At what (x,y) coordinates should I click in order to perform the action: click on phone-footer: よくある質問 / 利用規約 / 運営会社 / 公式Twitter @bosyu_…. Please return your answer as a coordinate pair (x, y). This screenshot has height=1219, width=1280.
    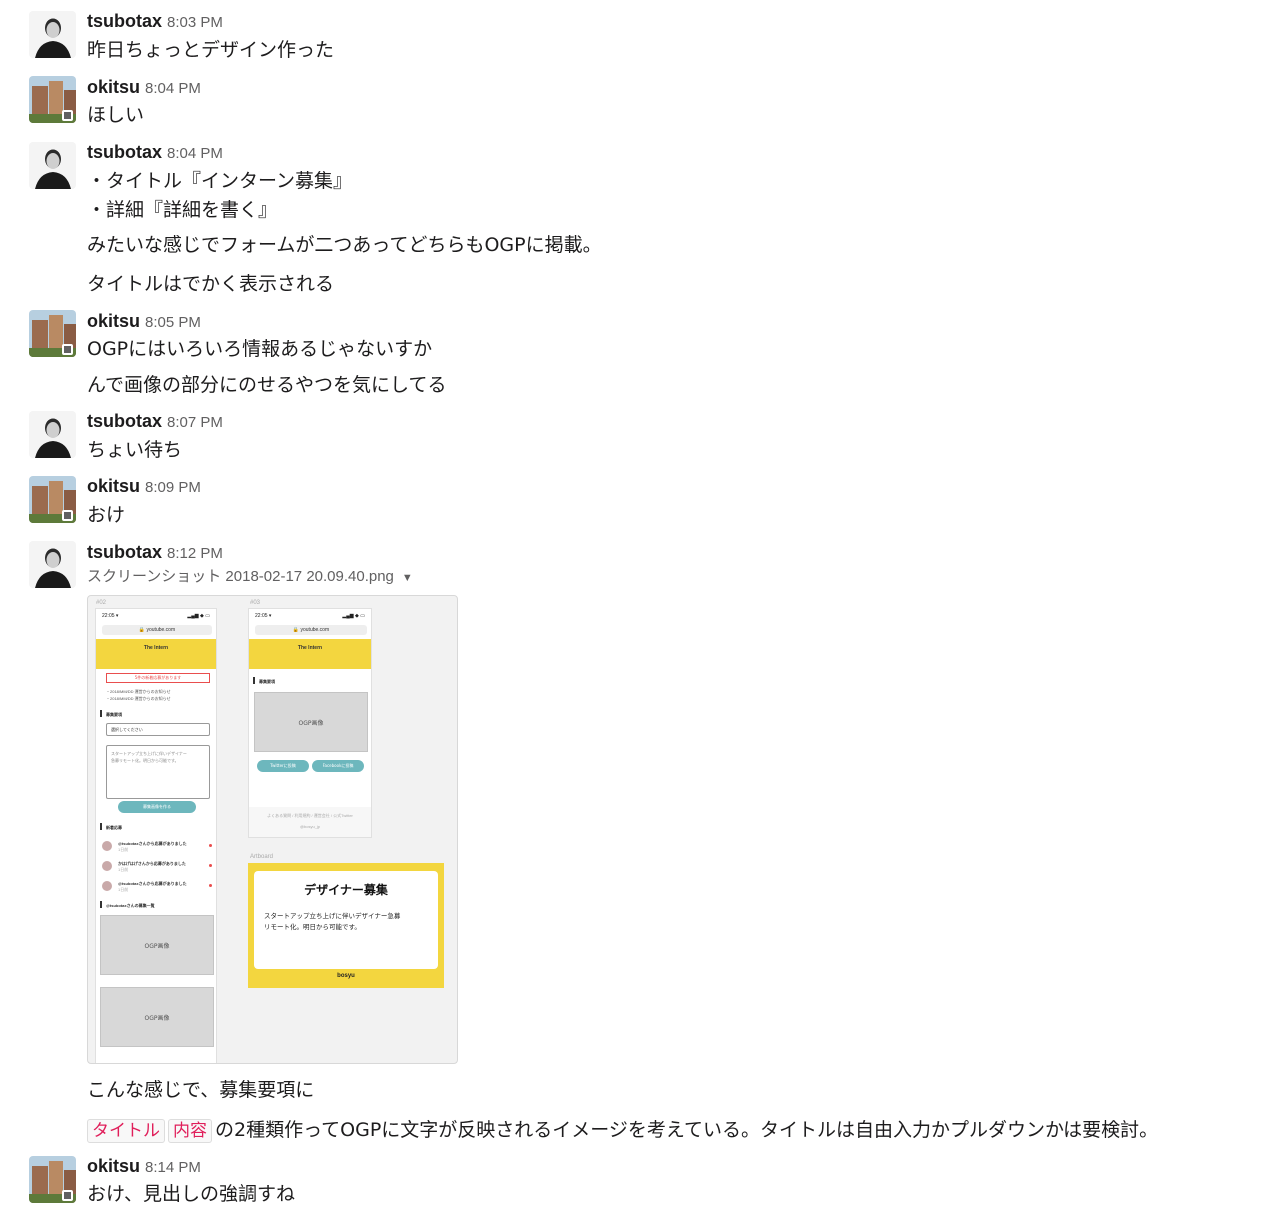
    Looking at the image, I should click on (310, 822).